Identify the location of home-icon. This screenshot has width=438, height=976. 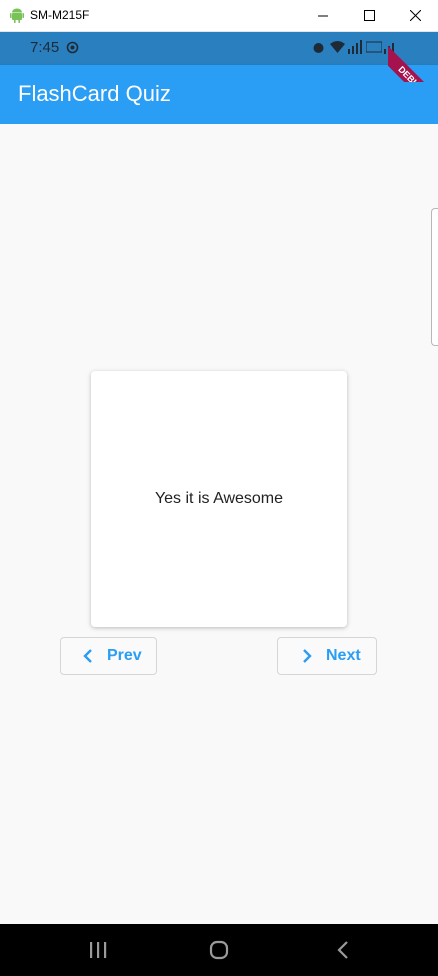
(219, 950).